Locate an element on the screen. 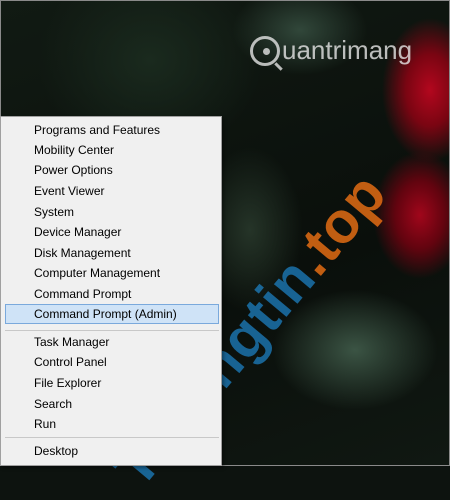 The width and height of the screenshot is (450, 500). menu-item-command-prompt: Command Prompt is located at coordinates (112, 294).